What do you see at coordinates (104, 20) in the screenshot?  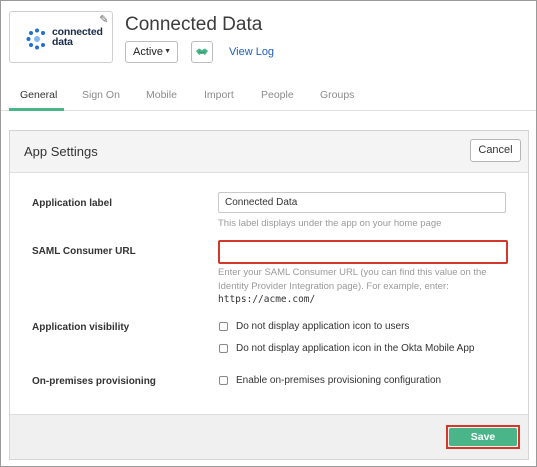 I see `pencil-icon: ✎` at bounding box center [104, 20].